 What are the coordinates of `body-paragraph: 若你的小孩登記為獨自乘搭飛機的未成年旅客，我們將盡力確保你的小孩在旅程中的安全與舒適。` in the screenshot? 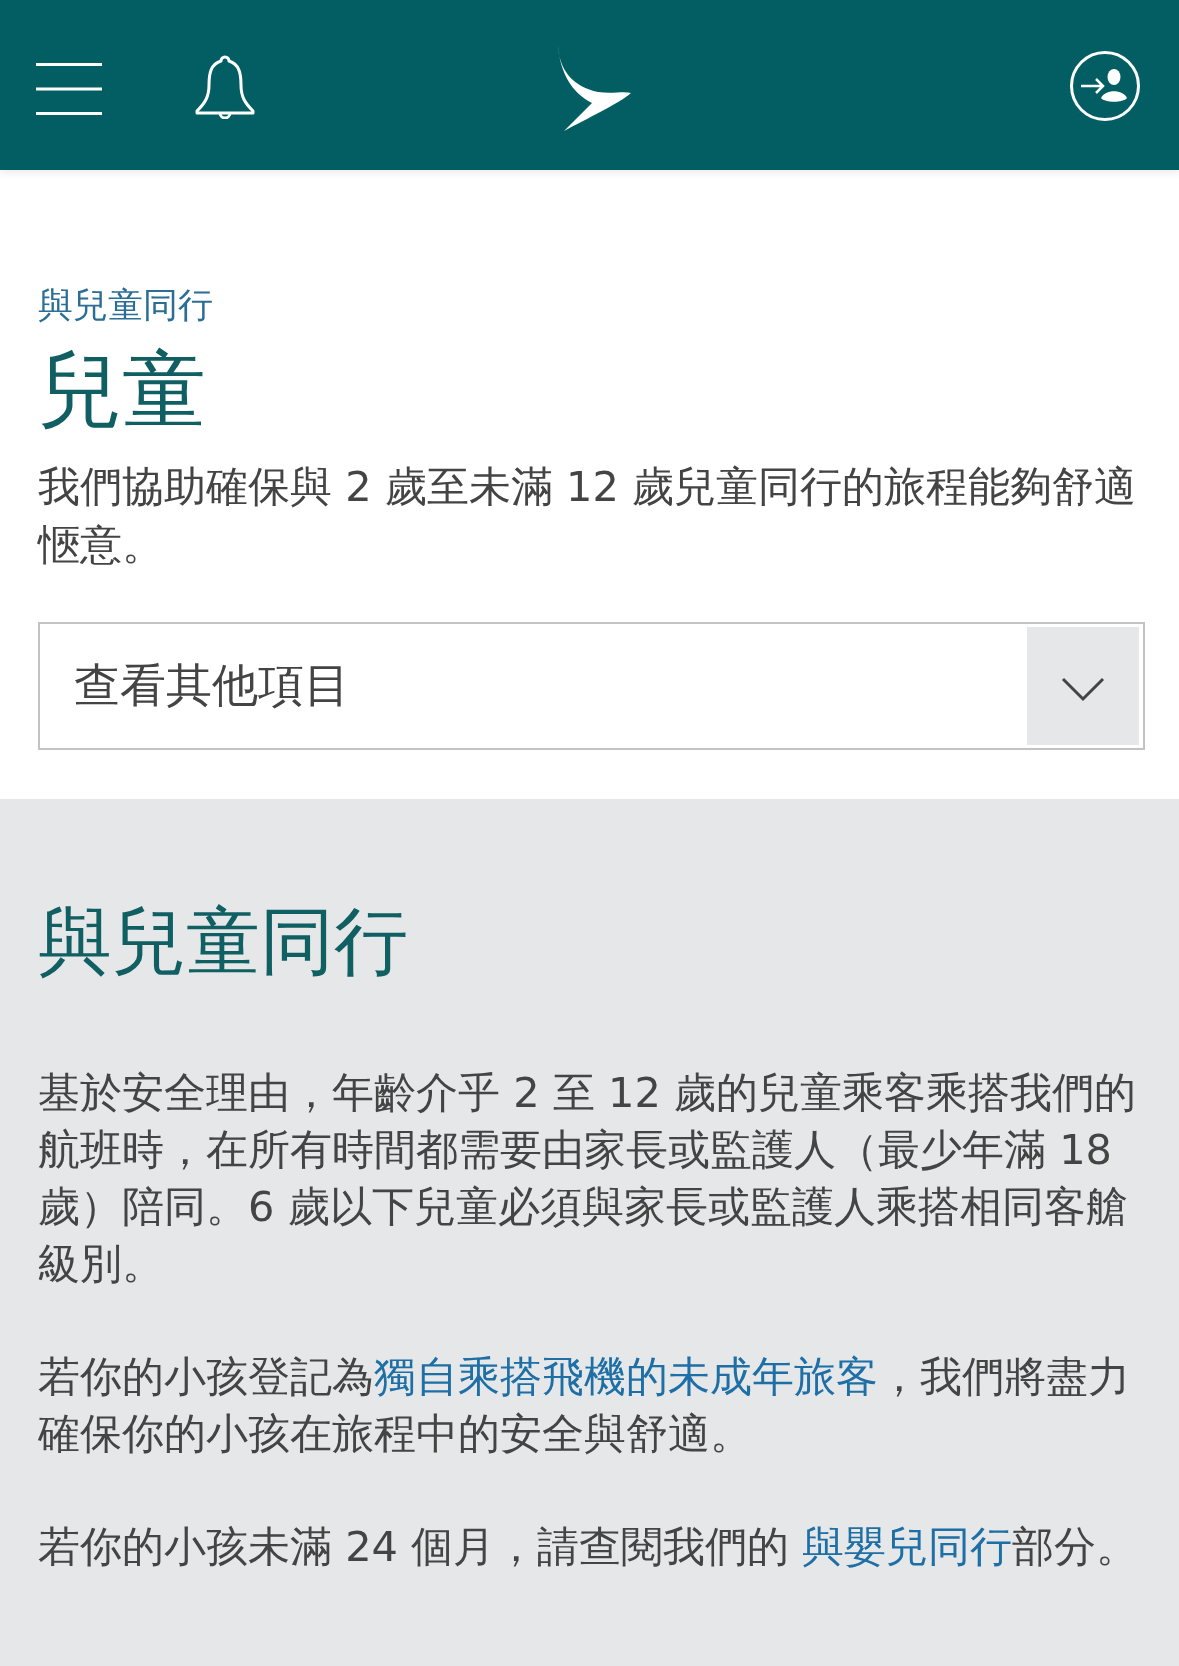 It's located at (584, 1405).